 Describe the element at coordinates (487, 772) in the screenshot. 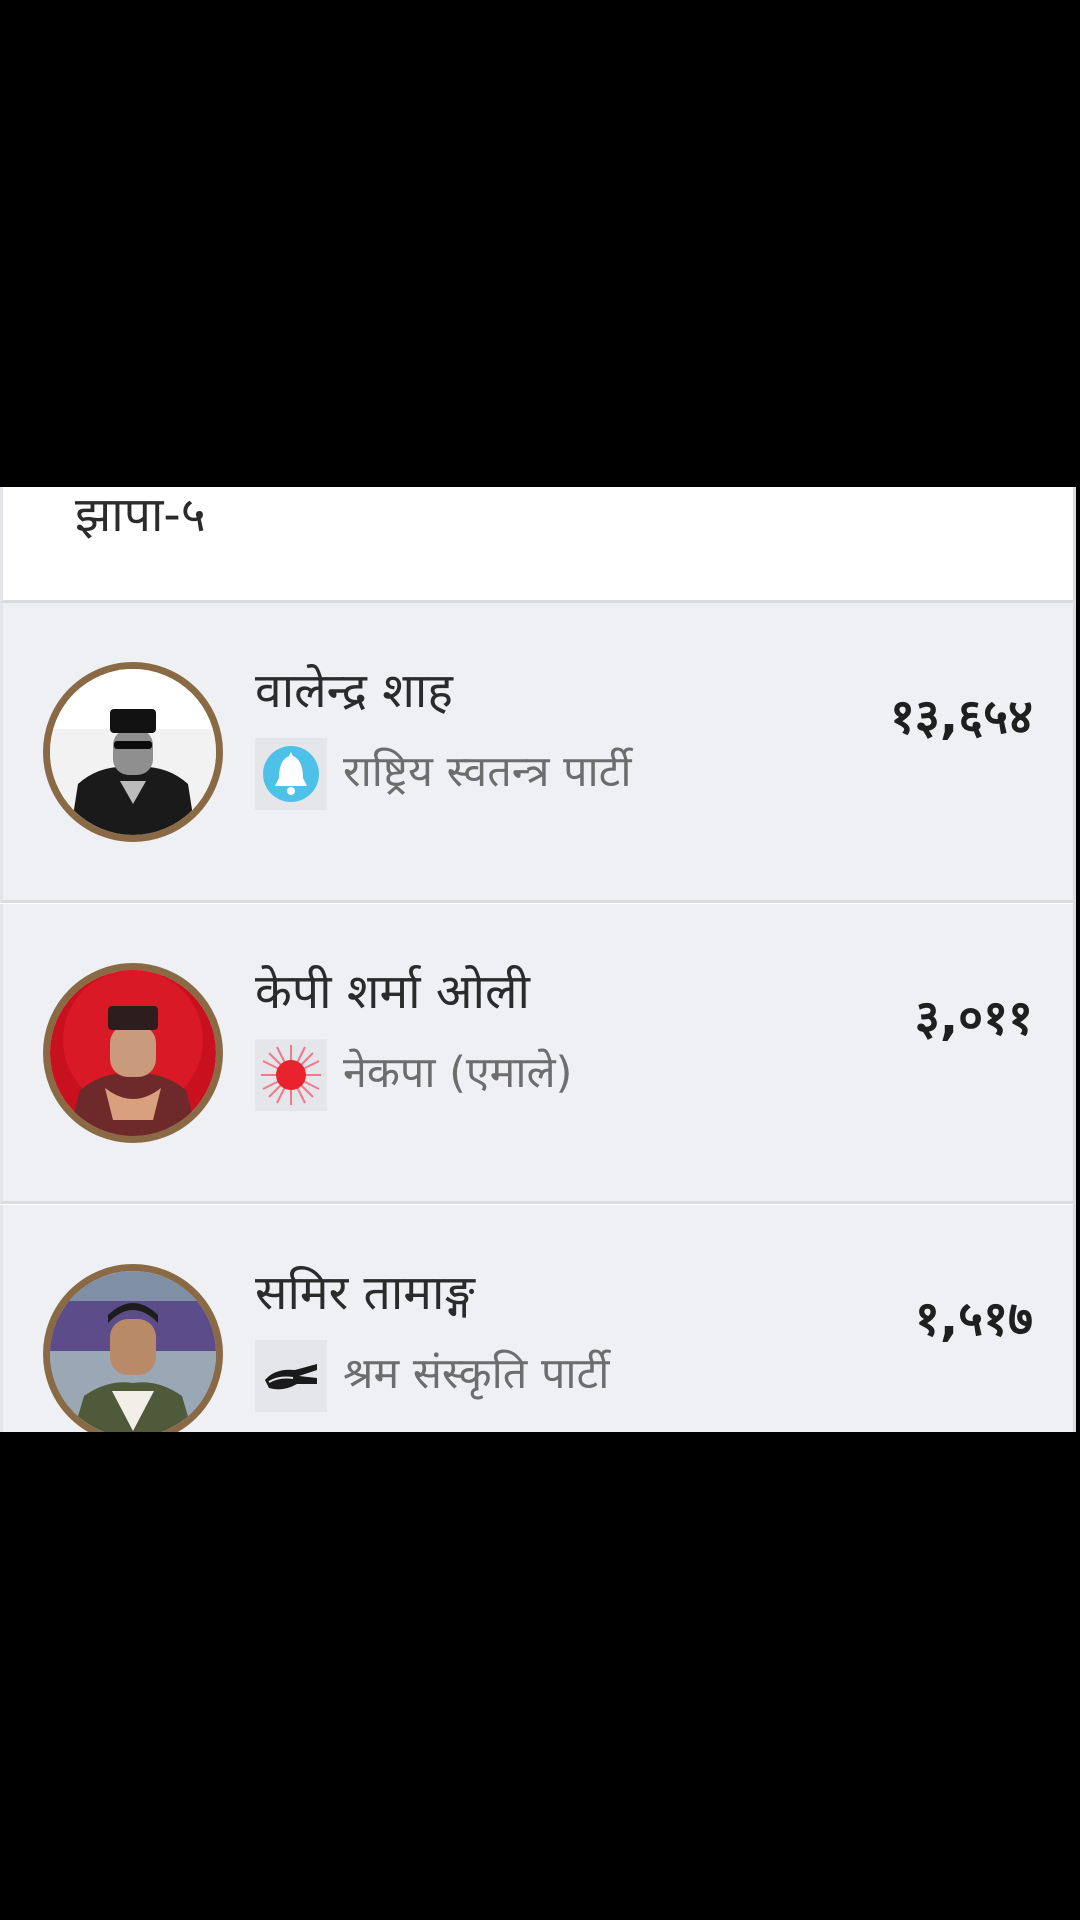

I see `party-name: राष्ट्रिय स्वतन्त्र पार्टी` at that location.